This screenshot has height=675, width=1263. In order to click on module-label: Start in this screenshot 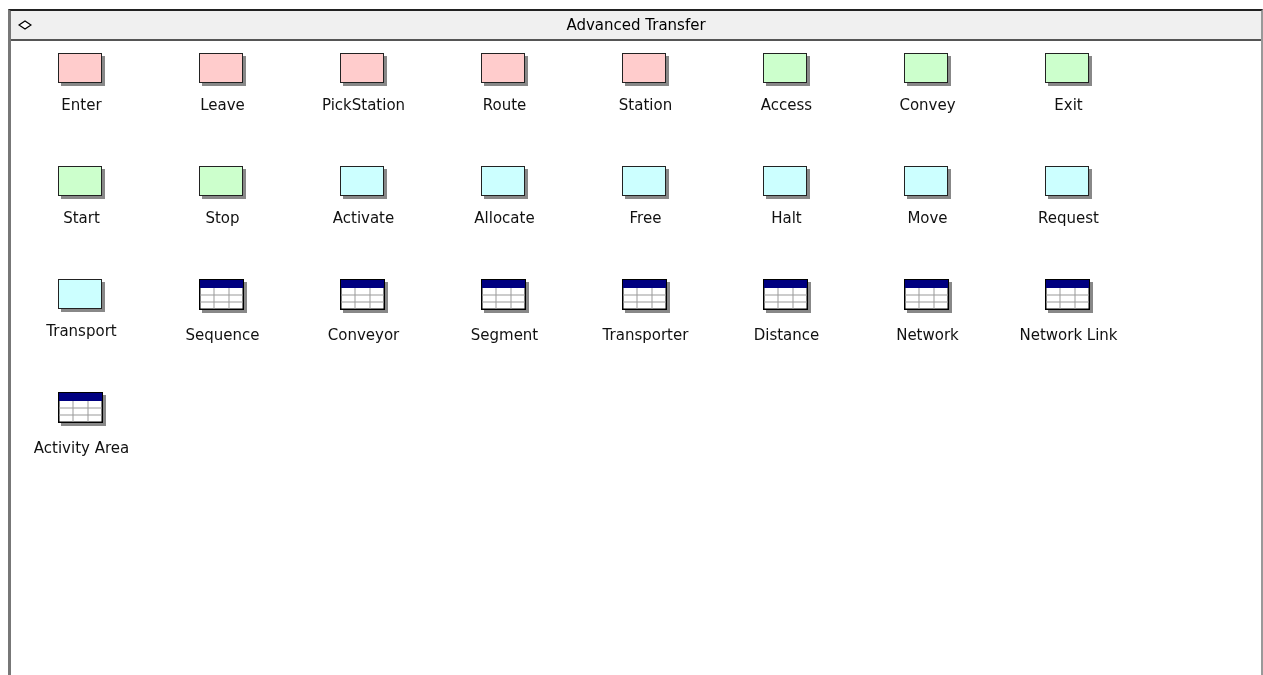, I will do `click(81, 218)`.